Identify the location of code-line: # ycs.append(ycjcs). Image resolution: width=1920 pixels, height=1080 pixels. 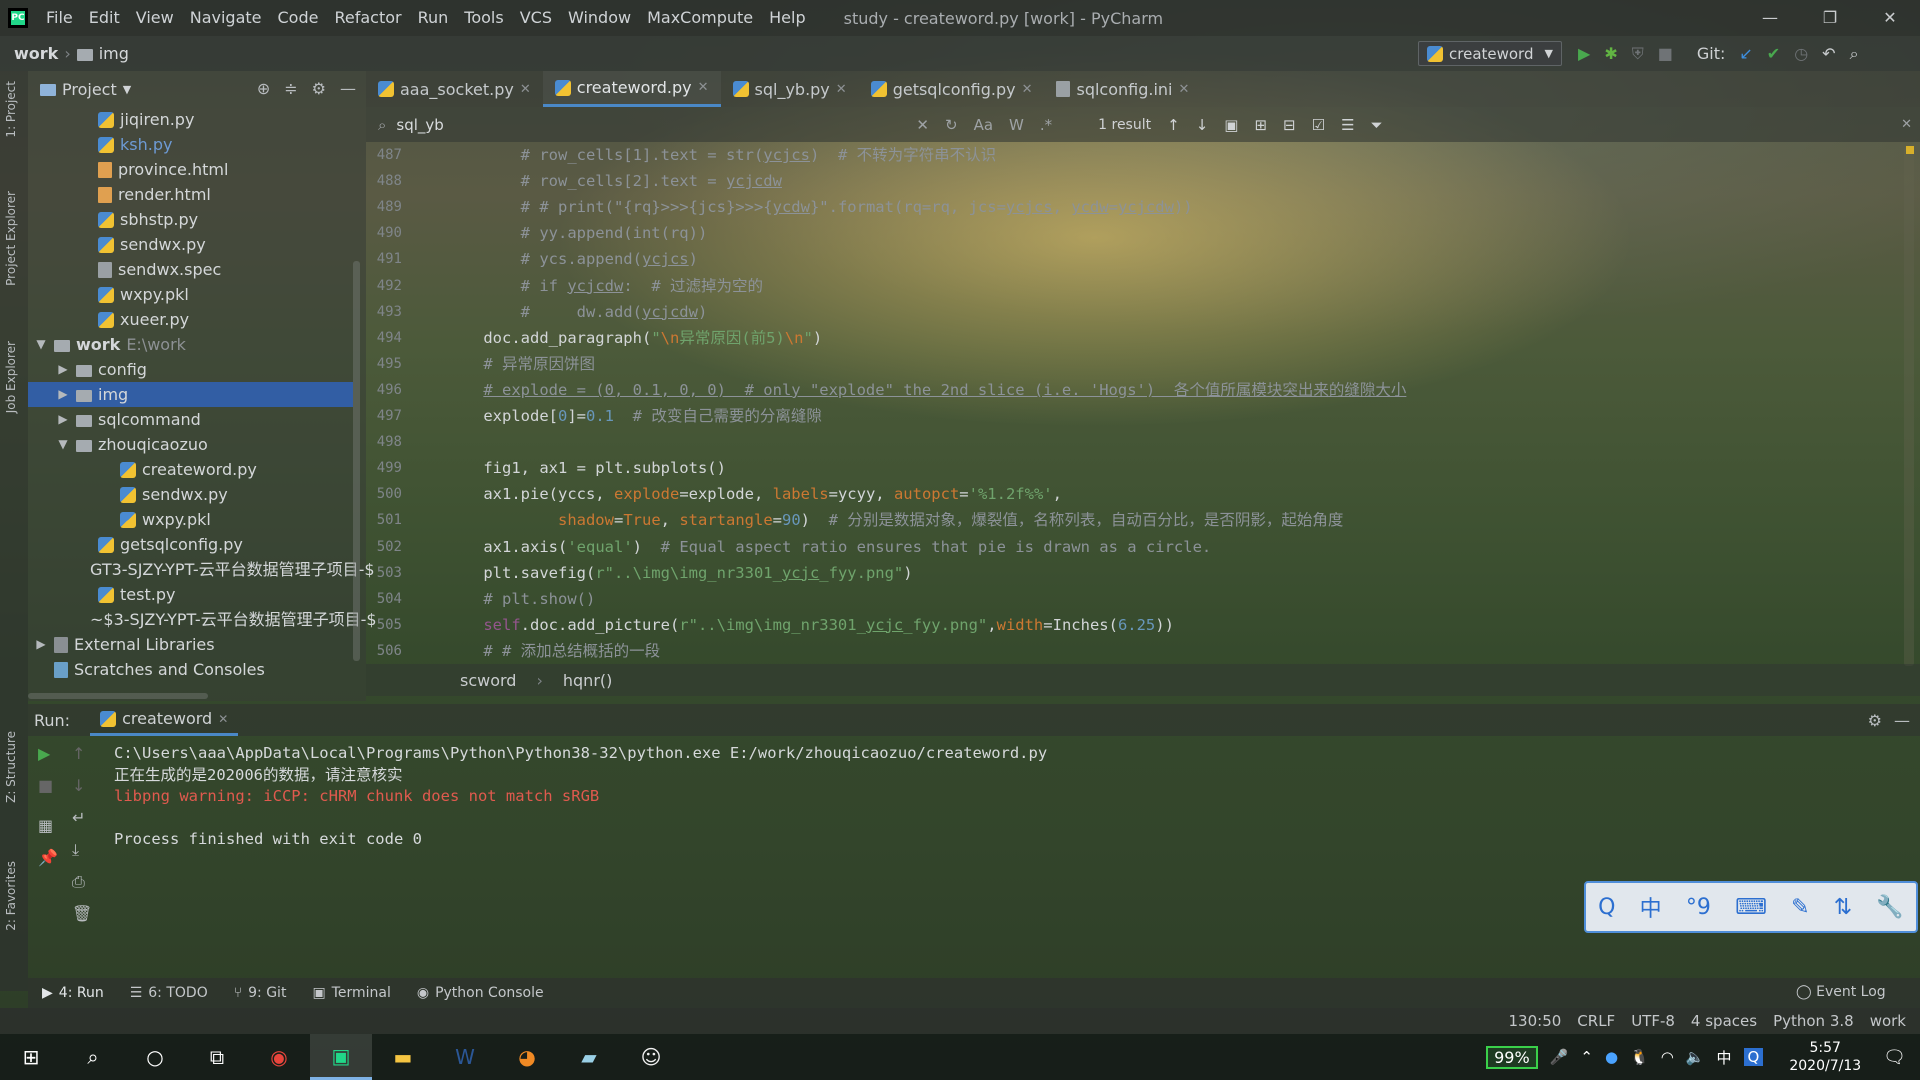
(572, 259).